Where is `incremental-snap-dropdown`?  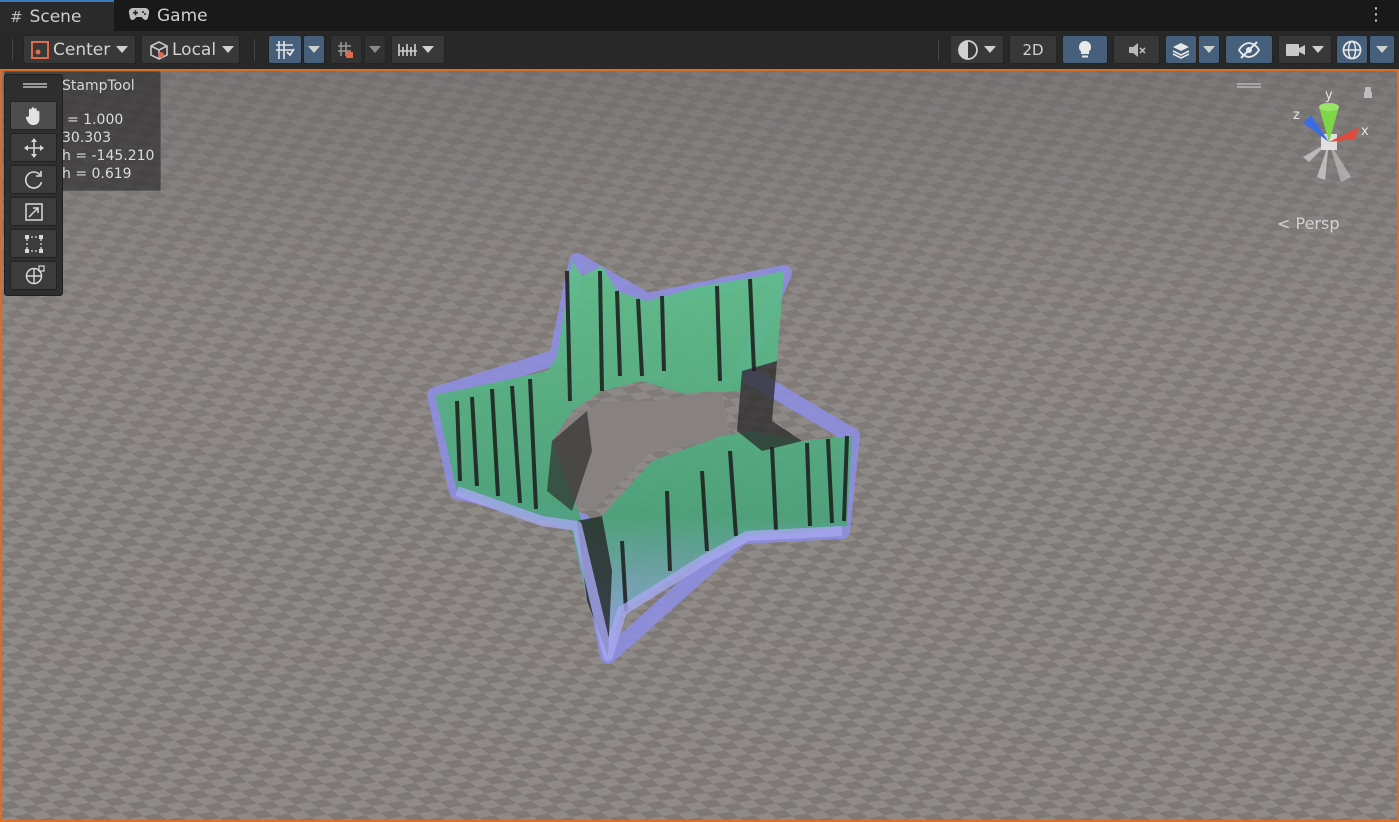
incremental-snap-dropdown is located at coordinates (375, 49).